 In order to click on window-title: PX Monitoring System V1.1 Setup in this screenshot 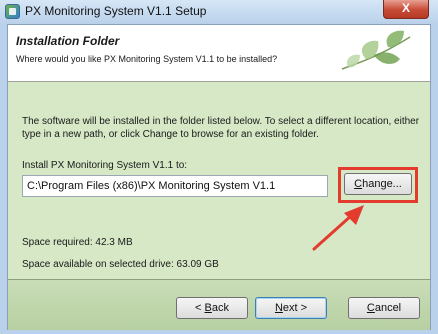, I will do `click(116, 11)`.